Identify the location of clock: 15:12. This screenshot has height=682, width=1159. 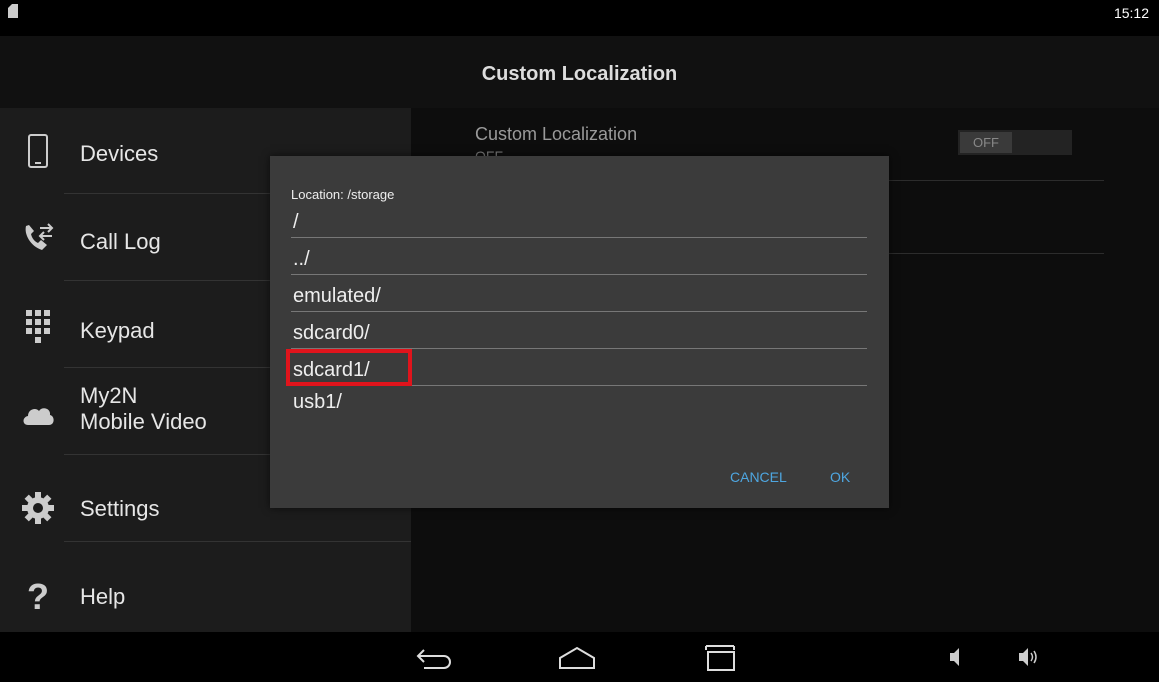
(1131, 13).